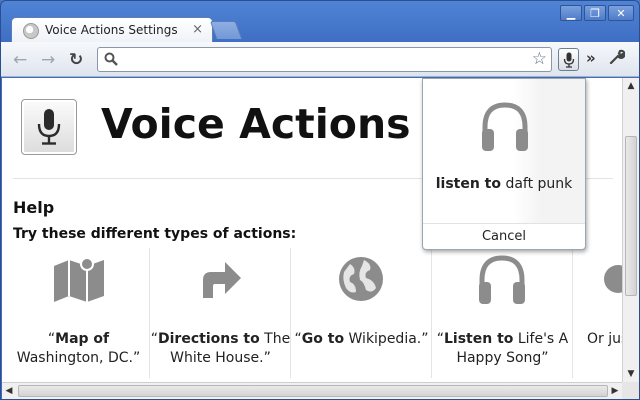  Describe the element at coordinates (155, 234) in the screenshot. I see `actions-subheading: Try these different types of actions:` at that location.